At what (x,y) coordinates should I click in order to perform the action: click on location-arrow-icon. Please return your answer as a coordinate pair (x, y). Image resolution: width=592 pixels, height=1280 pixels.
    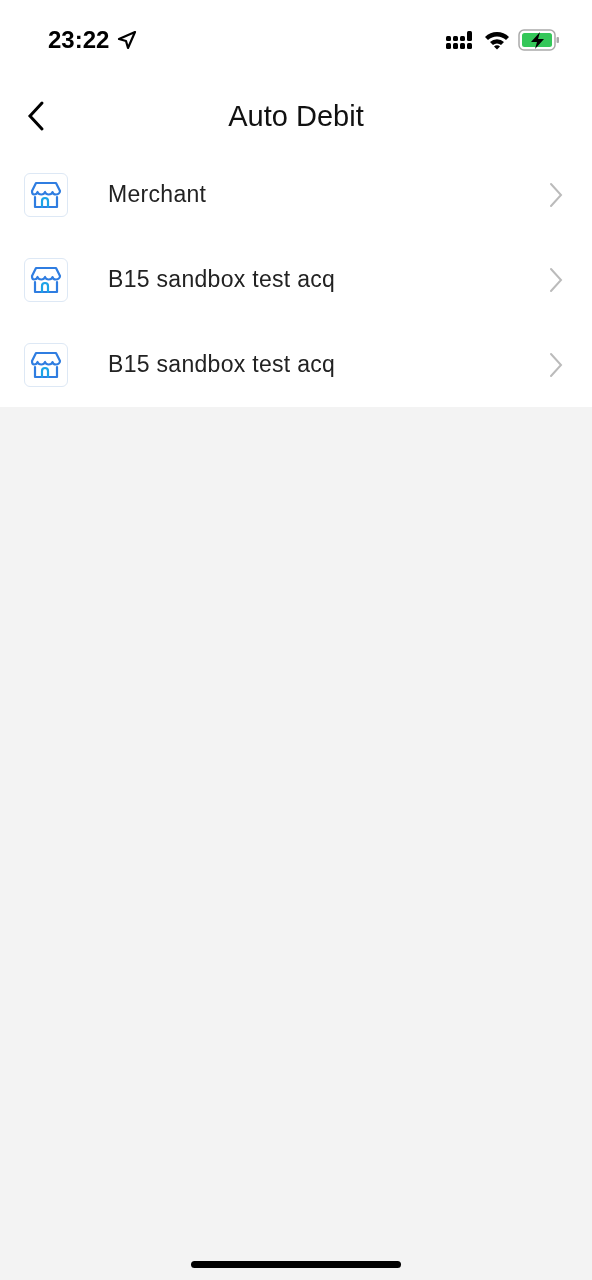
    Looking at the image, I should click on (127, 40).